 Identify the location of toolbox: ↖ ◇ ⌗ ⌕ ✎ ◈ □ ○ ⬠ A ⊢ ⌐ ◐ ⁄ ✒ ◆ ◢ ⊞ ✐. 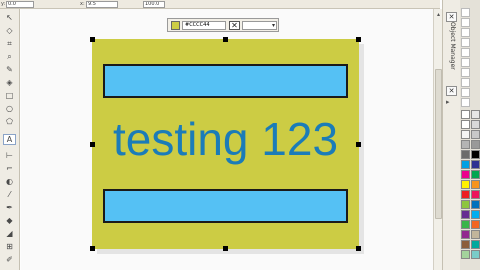
(10, 139).